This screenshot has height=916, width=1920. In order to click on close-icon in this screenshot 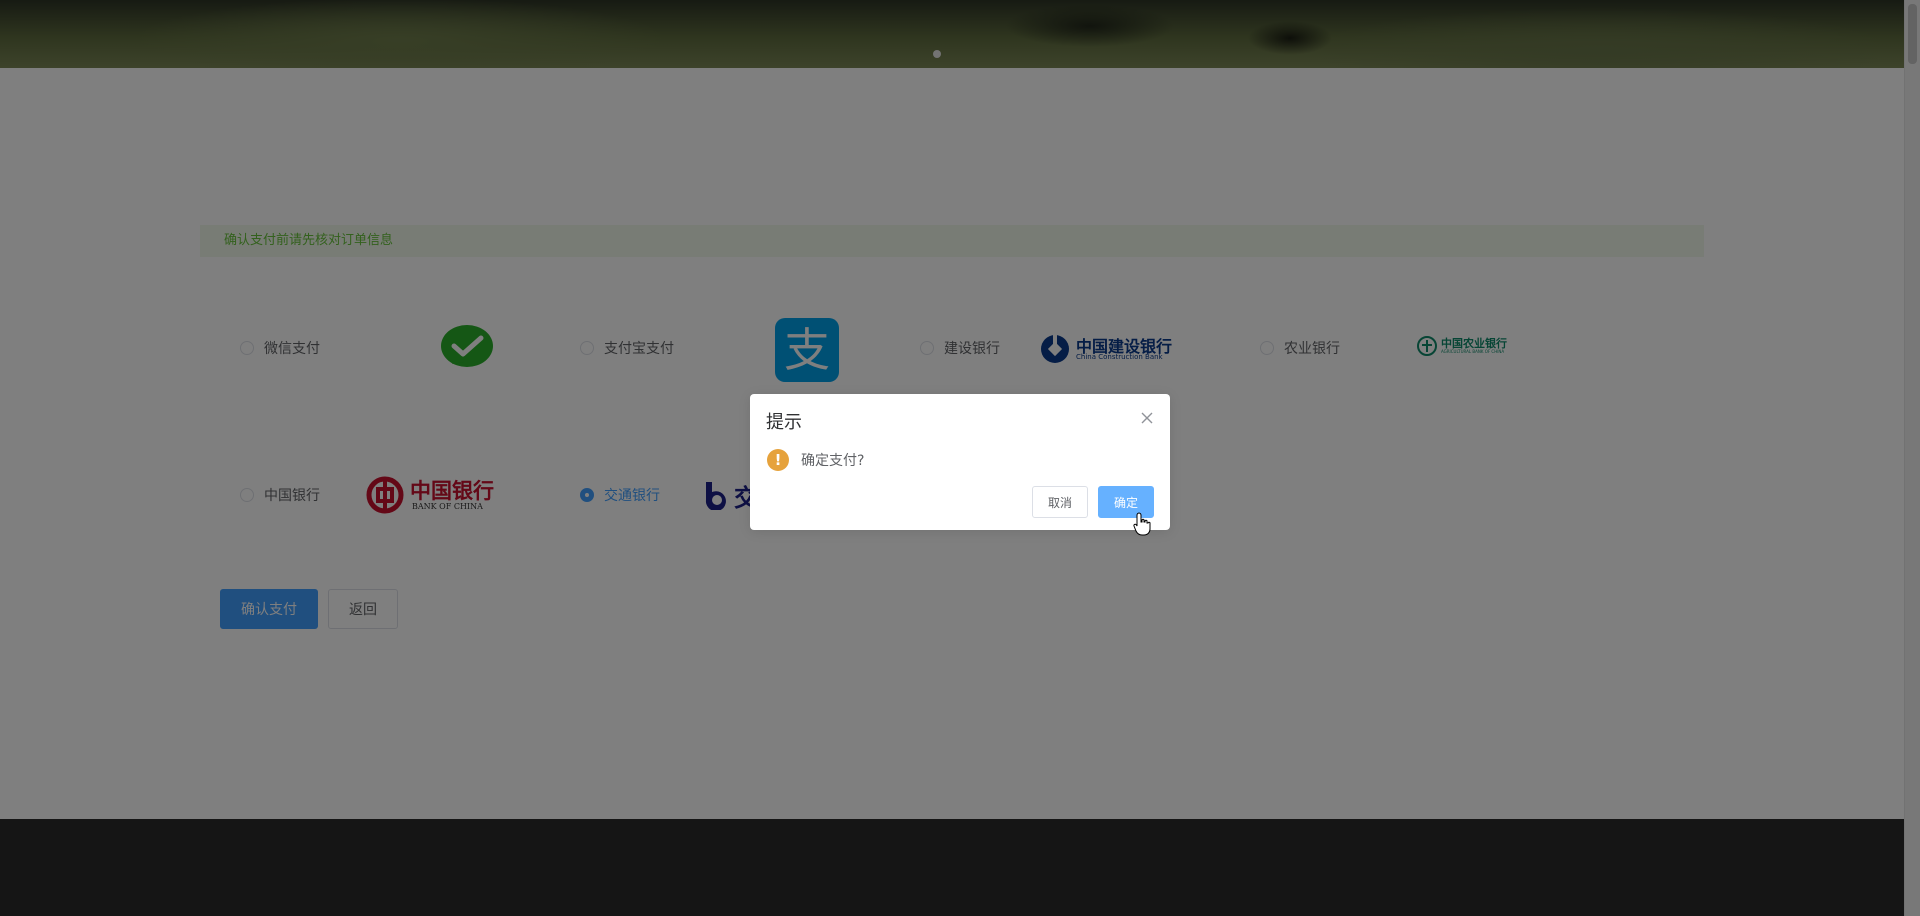, I will do `click(1147, 417)`.